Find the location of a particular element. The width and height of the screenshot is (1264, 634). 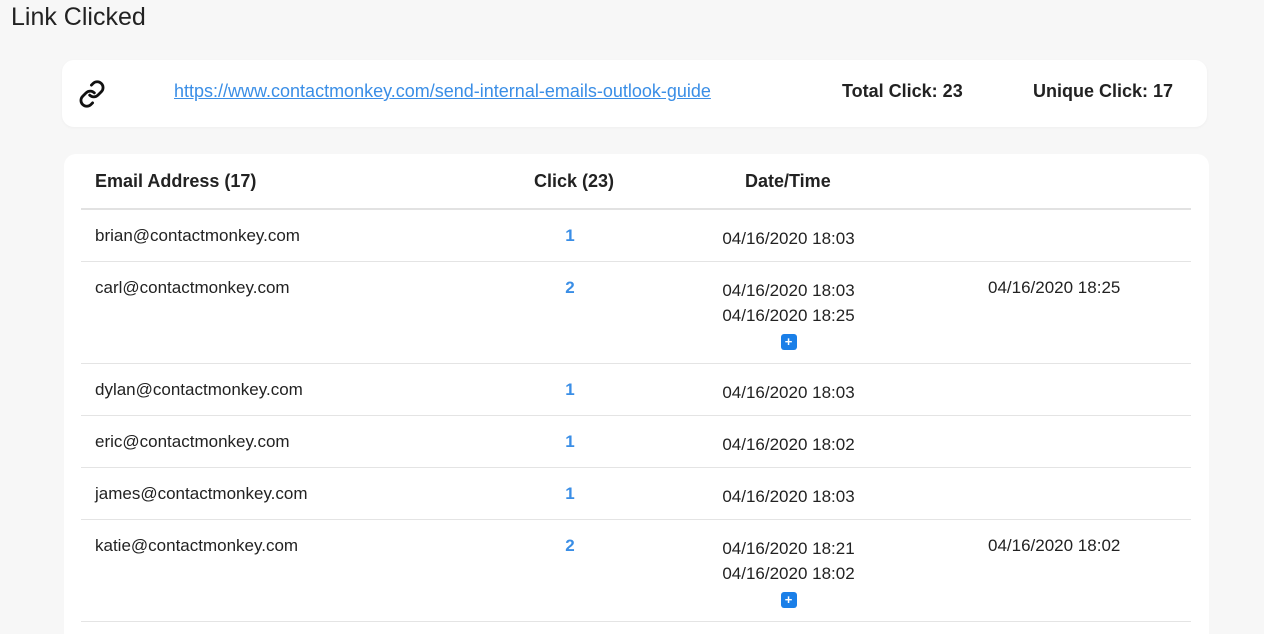

total-click-count: Total Click: 23 is located at coordinates (902, 91).